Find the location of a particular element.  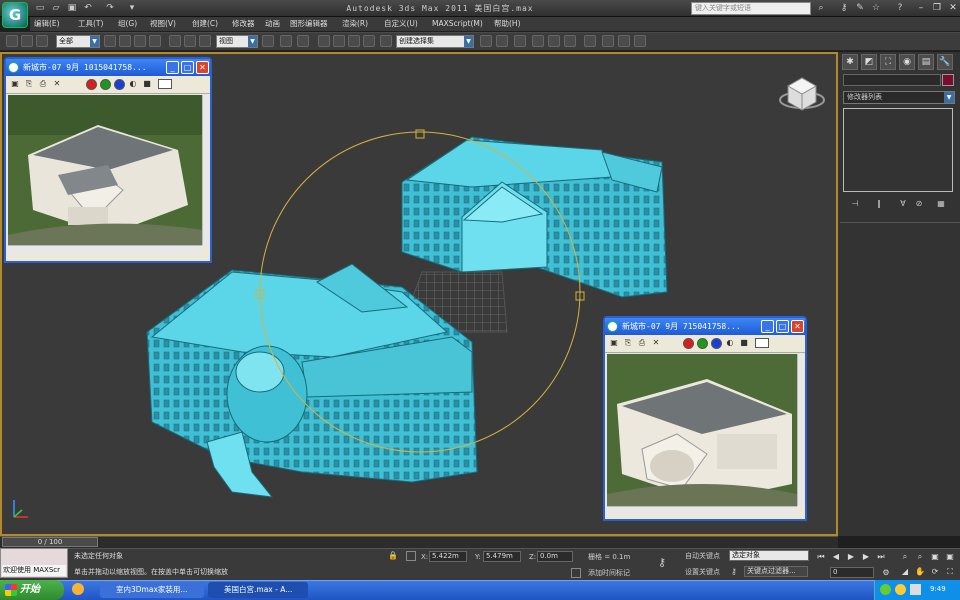

redo-icon: ↷ is located at coordinates (110, 8).